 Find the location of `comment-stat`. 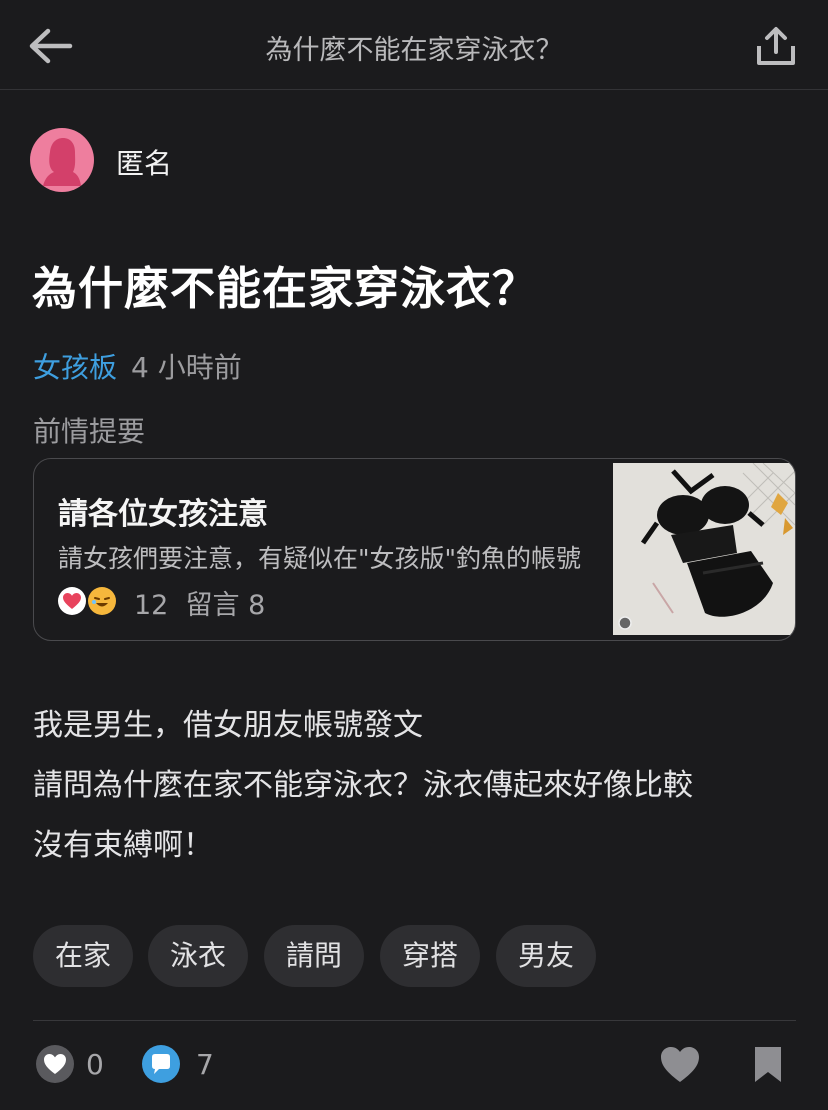

comment-stat is located at coordinates (161, 1066).